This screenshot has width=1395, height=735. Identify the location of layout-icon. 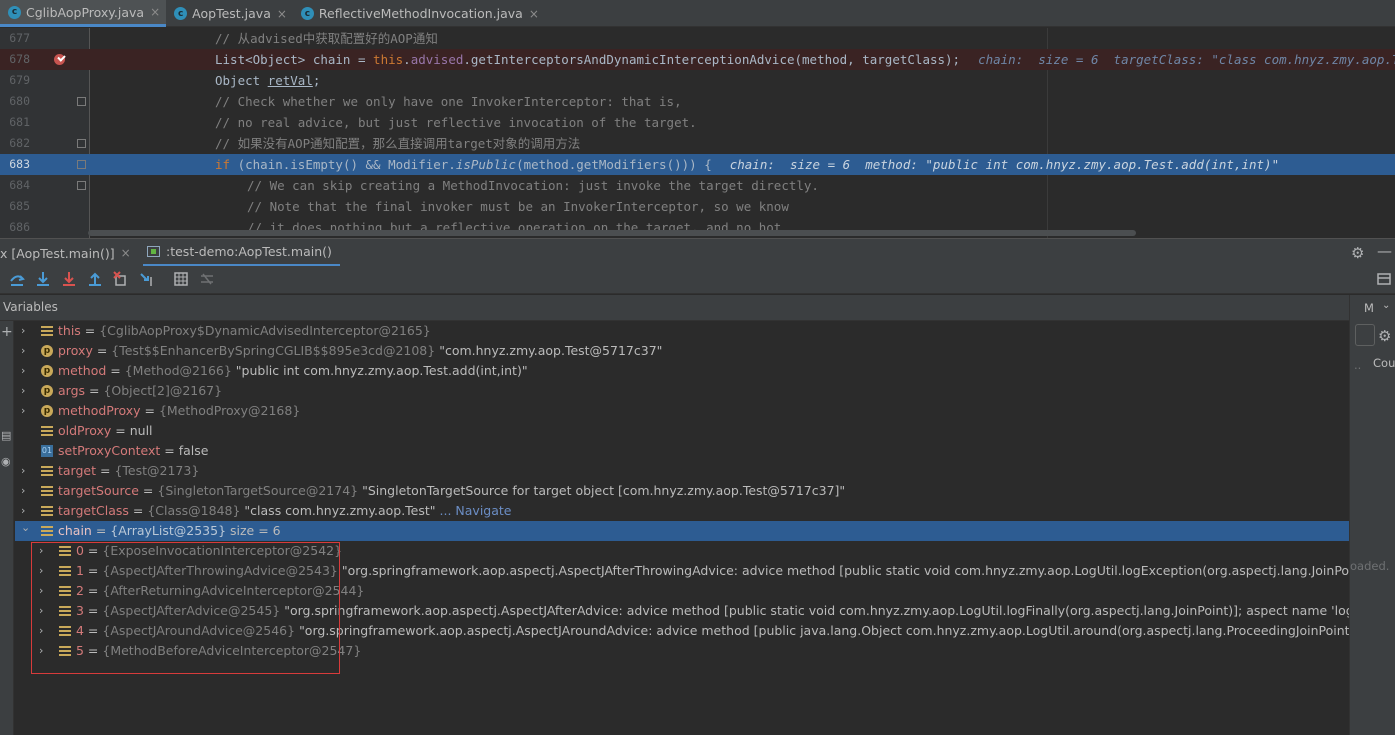
(1384, 279).